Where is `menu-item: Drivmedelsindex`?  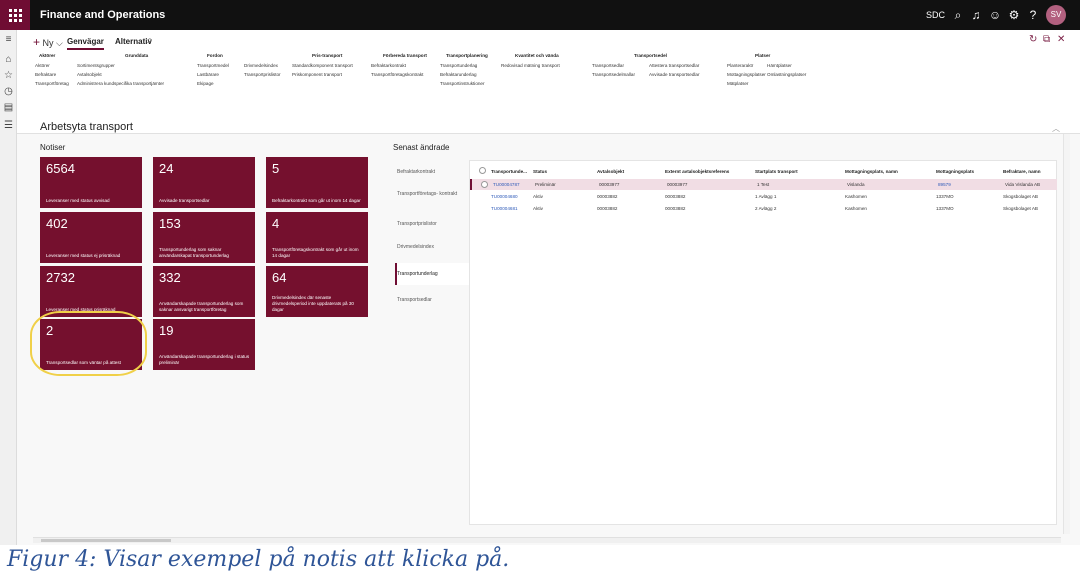
menu-item: Drivmedelsindex is located at coordinates (261, 65).